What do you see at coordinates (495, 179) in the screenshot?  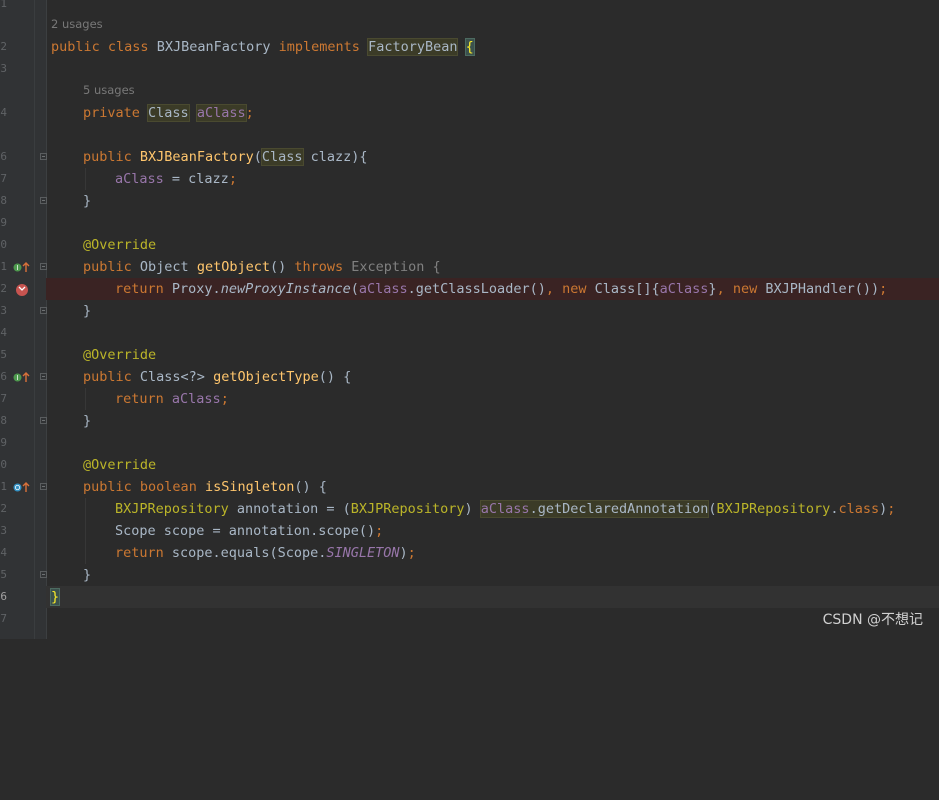 I see `code-line: aClass = clazz;` at bounding box center [495, 179].